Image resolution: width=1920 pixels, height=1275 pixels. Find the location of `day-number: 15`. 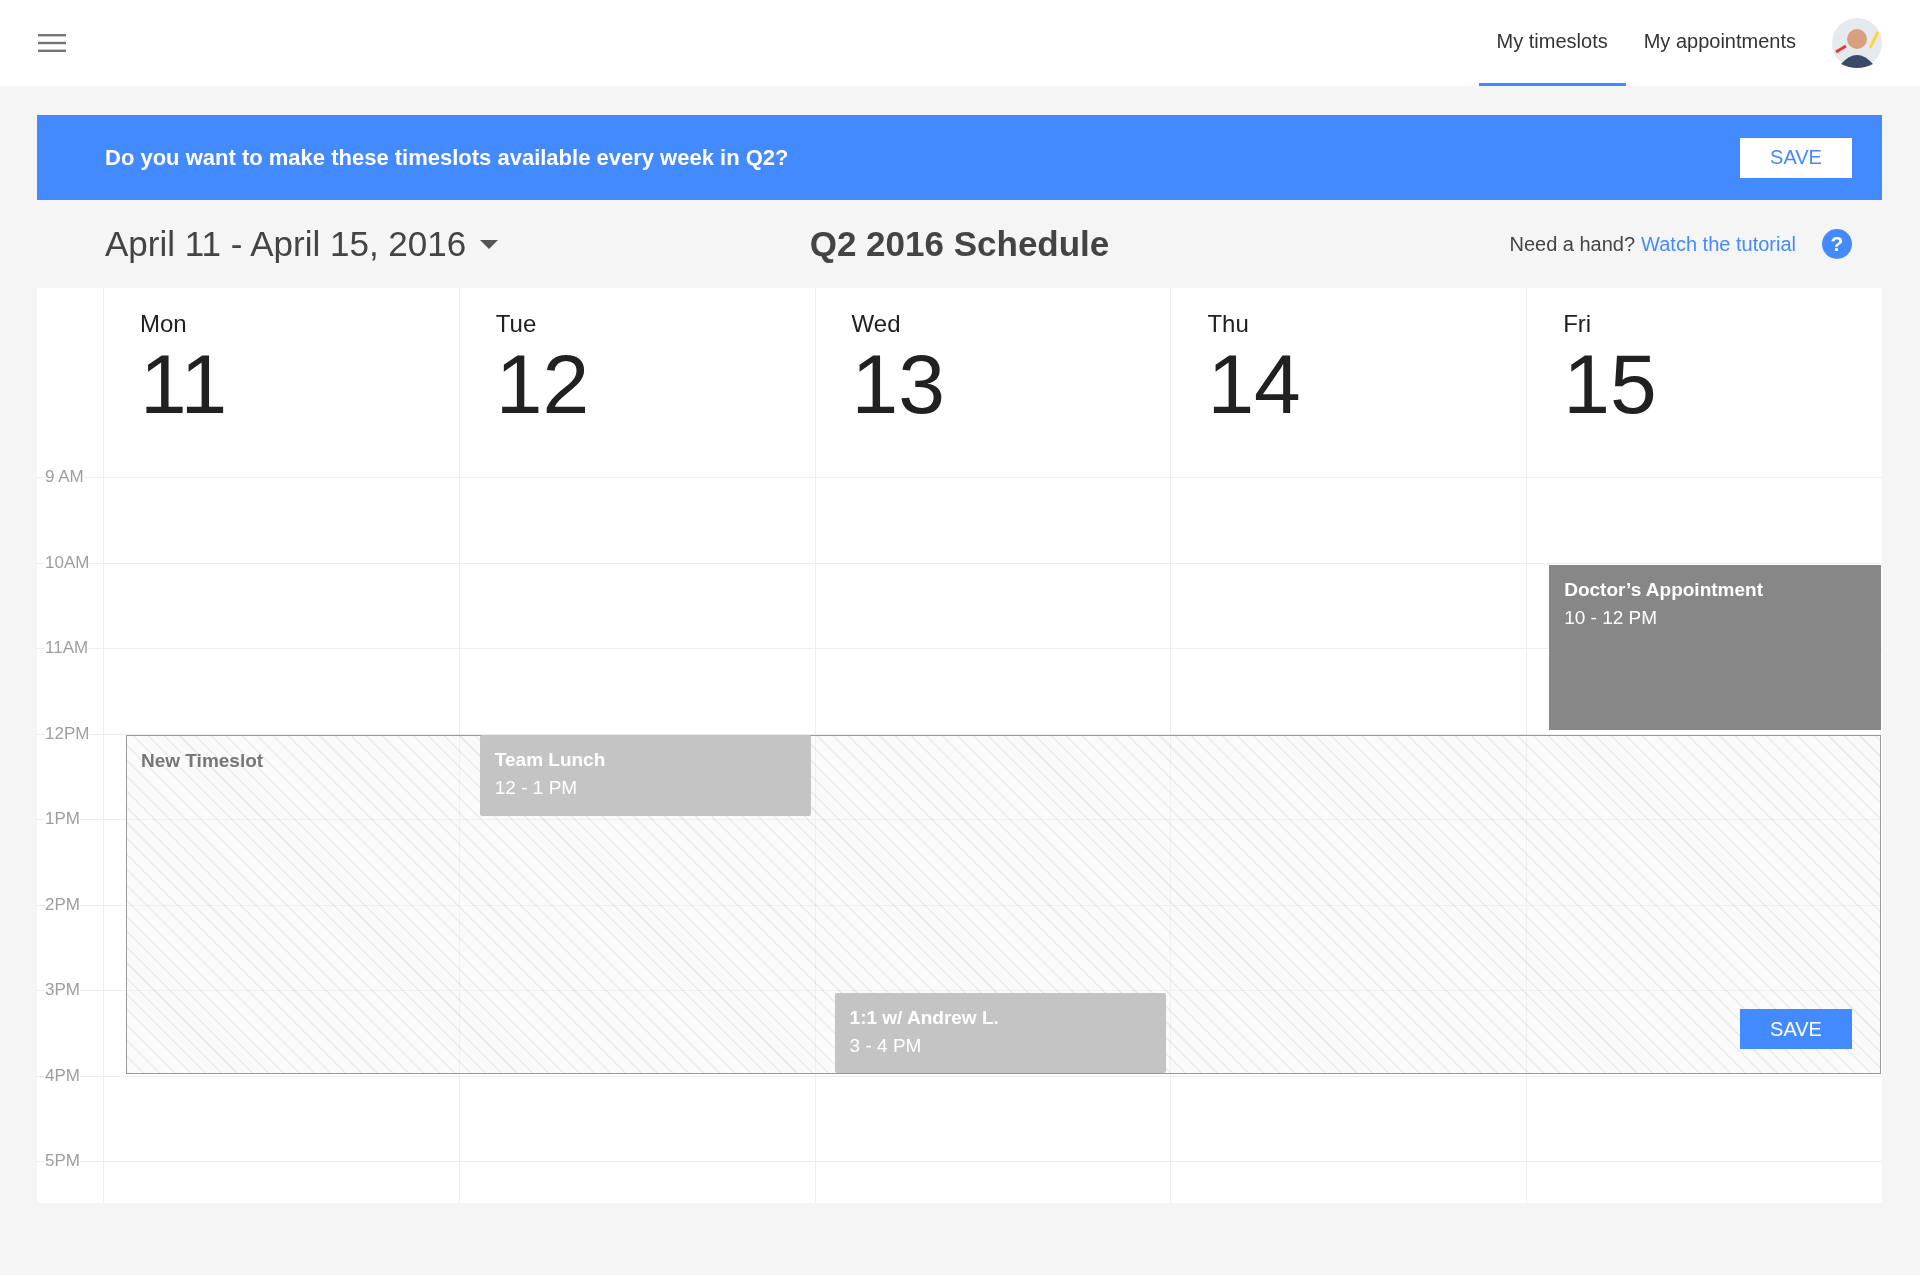

day-number: 15 is located at coordinates (1610, 384).